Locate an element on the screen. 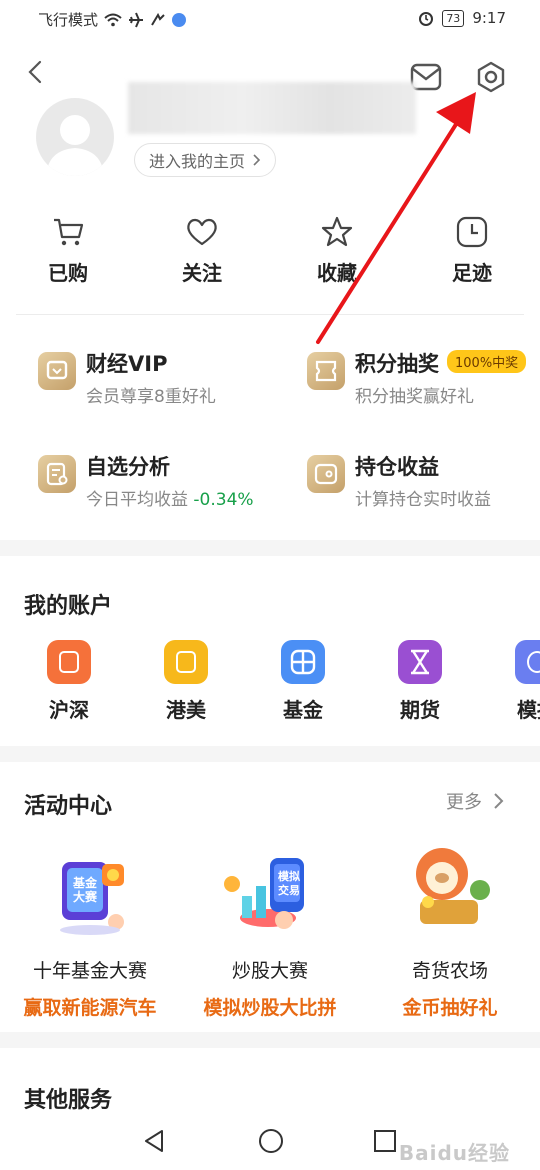 The height and width of the screenshot is (1170, 540). app-notification-icon is located at coordinates (179, 19).